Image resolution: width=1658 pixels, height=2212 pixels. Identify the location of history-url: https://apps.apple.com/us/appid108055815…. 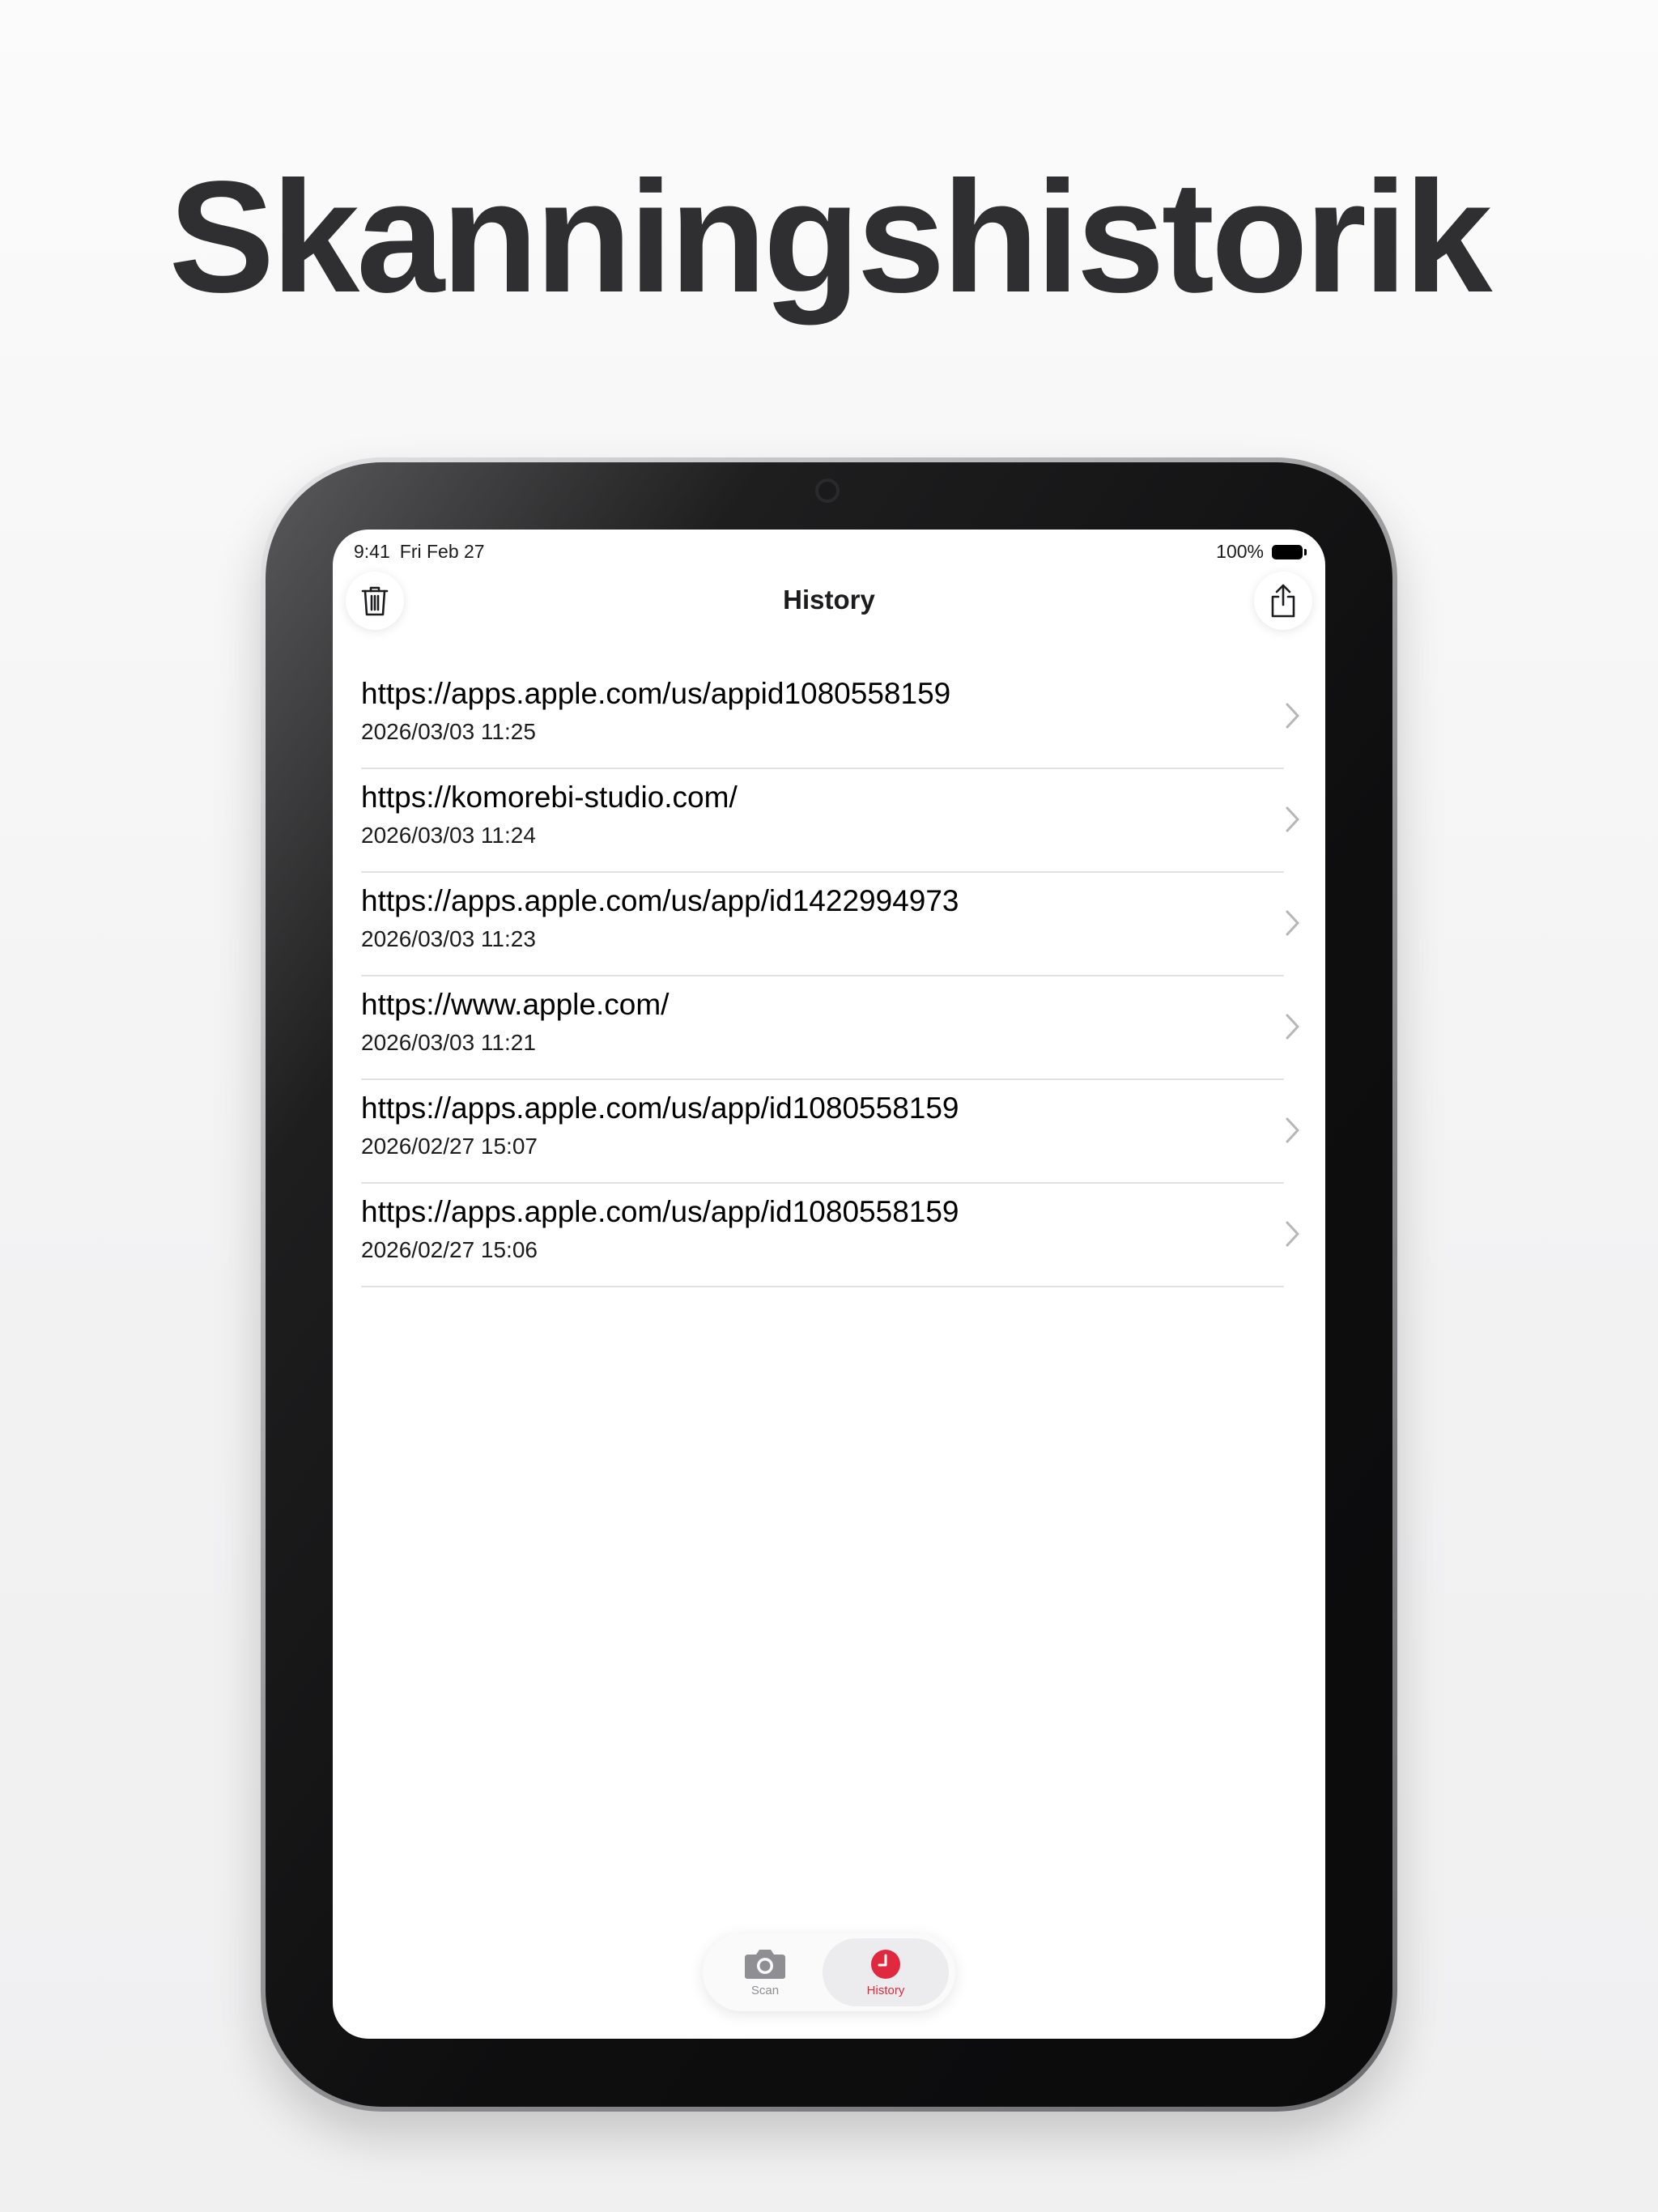
(656, 694).